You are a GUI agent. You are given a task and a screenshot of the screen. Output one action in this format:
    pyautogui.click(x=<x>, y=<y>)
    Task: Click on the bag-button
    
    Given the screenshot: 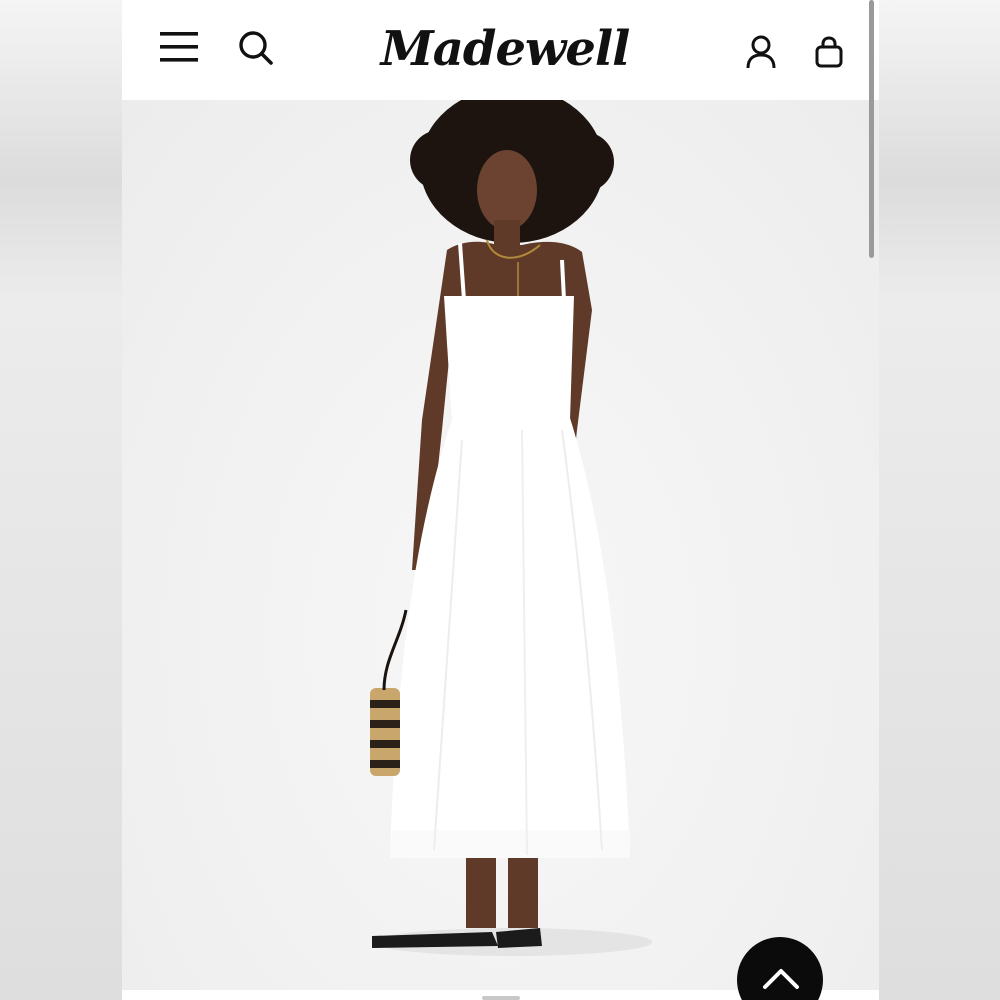 What is the action you would take?
    pyautogui.click(x=829, y=52)
    